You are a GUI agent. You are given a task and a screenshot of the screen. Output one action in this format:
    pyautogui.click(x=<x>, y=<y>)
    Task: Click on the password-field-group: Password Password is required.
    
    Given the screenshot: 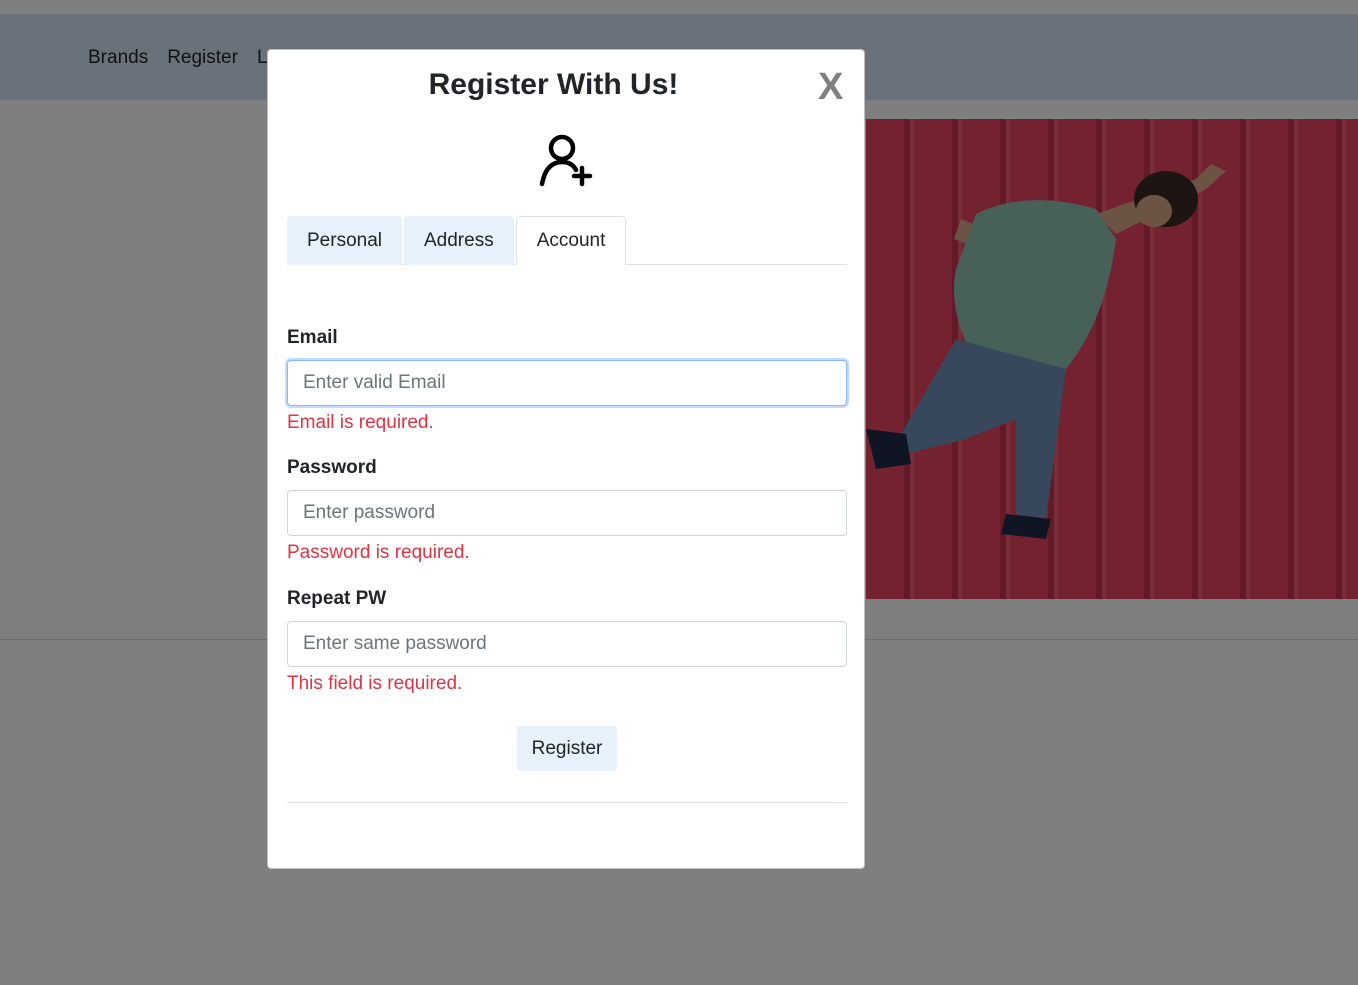 What is the action you would take?
    pyautogui.click(x=567, y=510)
    